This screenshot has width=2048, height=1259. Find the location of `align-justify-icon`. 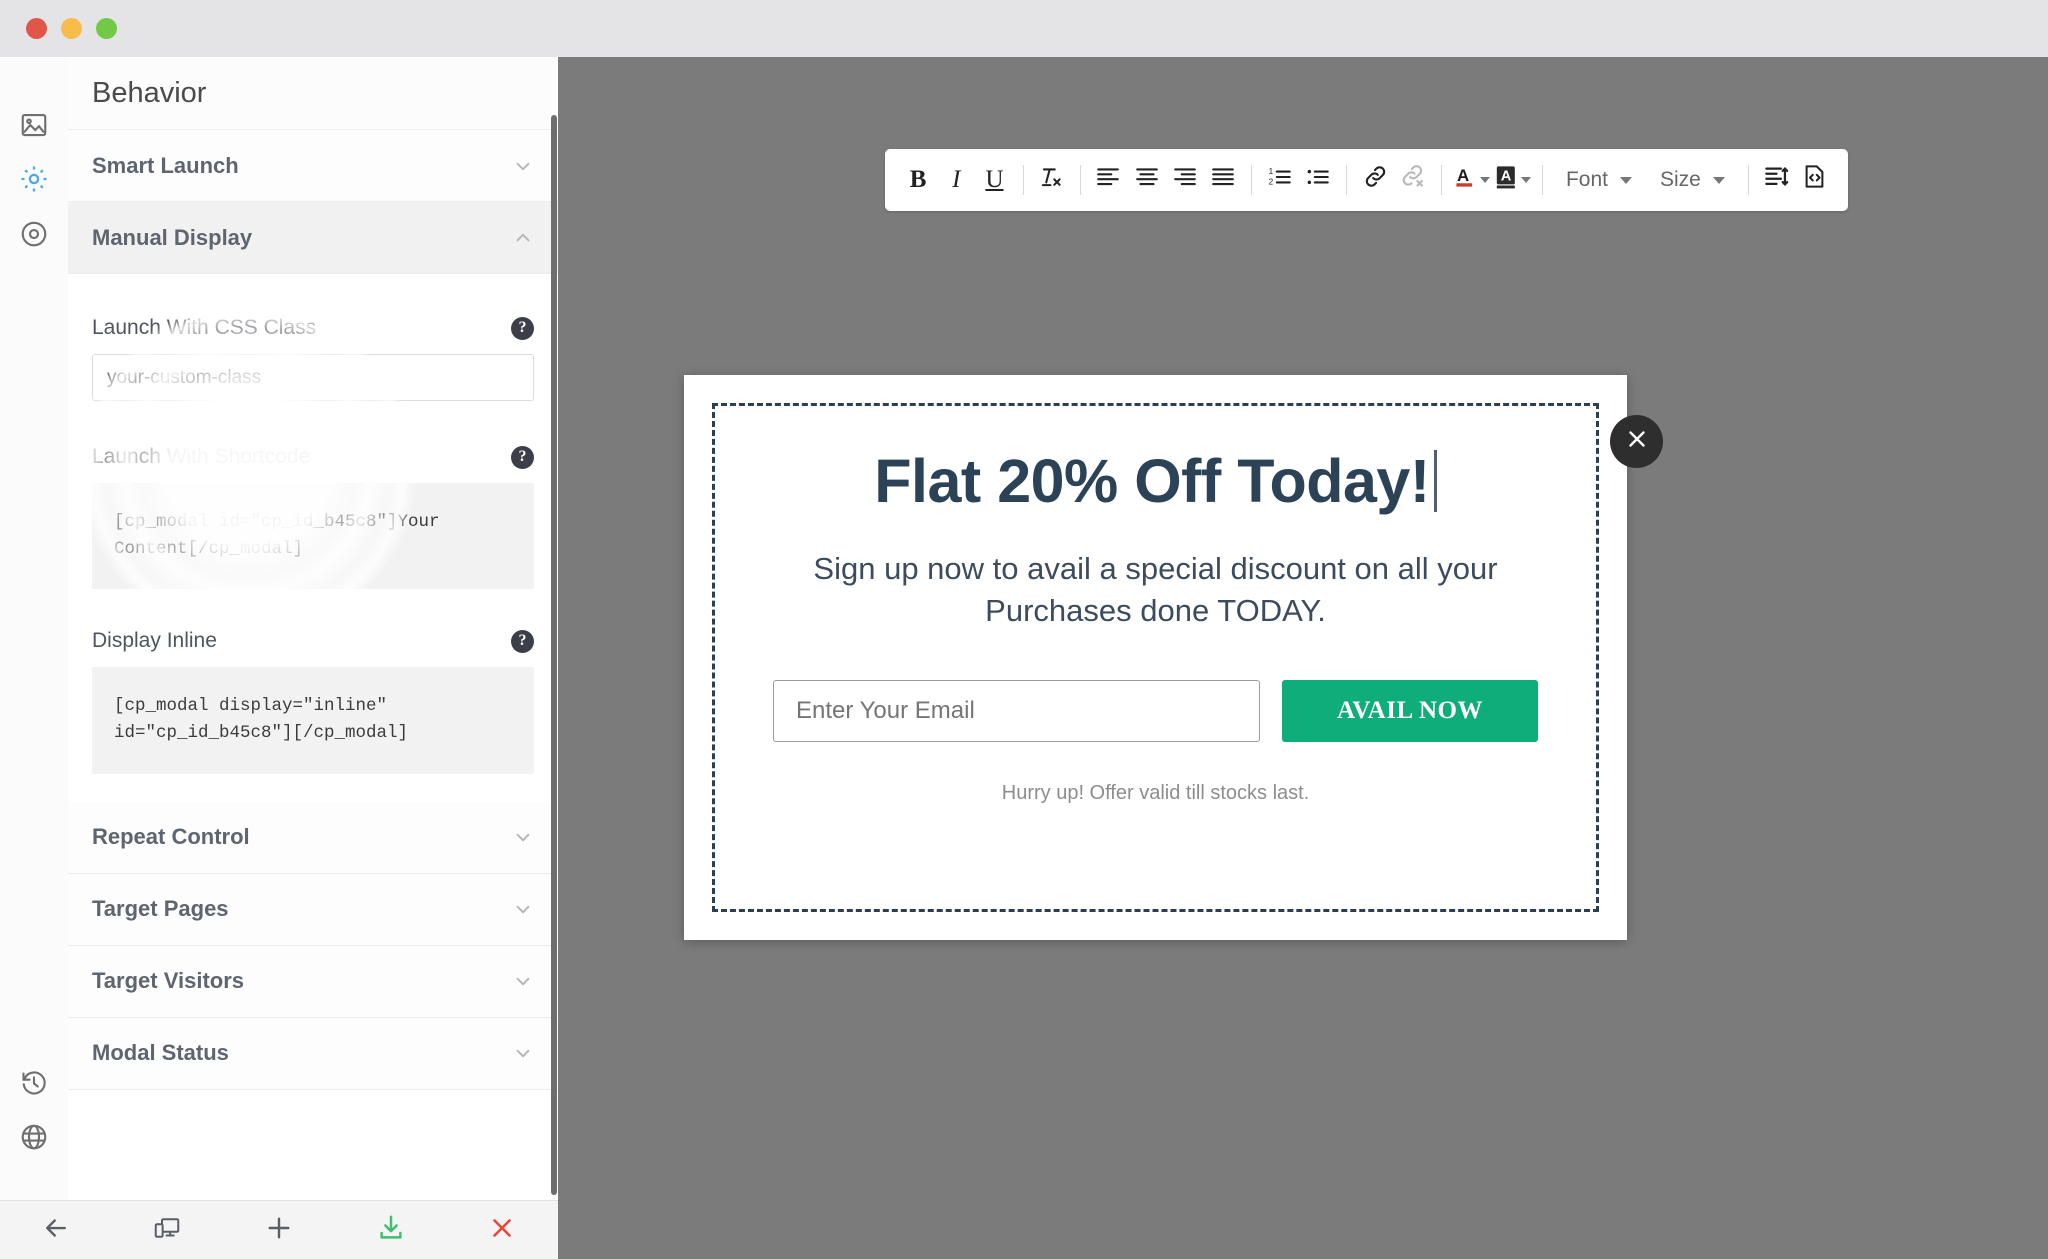

align-justify-icon is located at coordinates (1223, 180).